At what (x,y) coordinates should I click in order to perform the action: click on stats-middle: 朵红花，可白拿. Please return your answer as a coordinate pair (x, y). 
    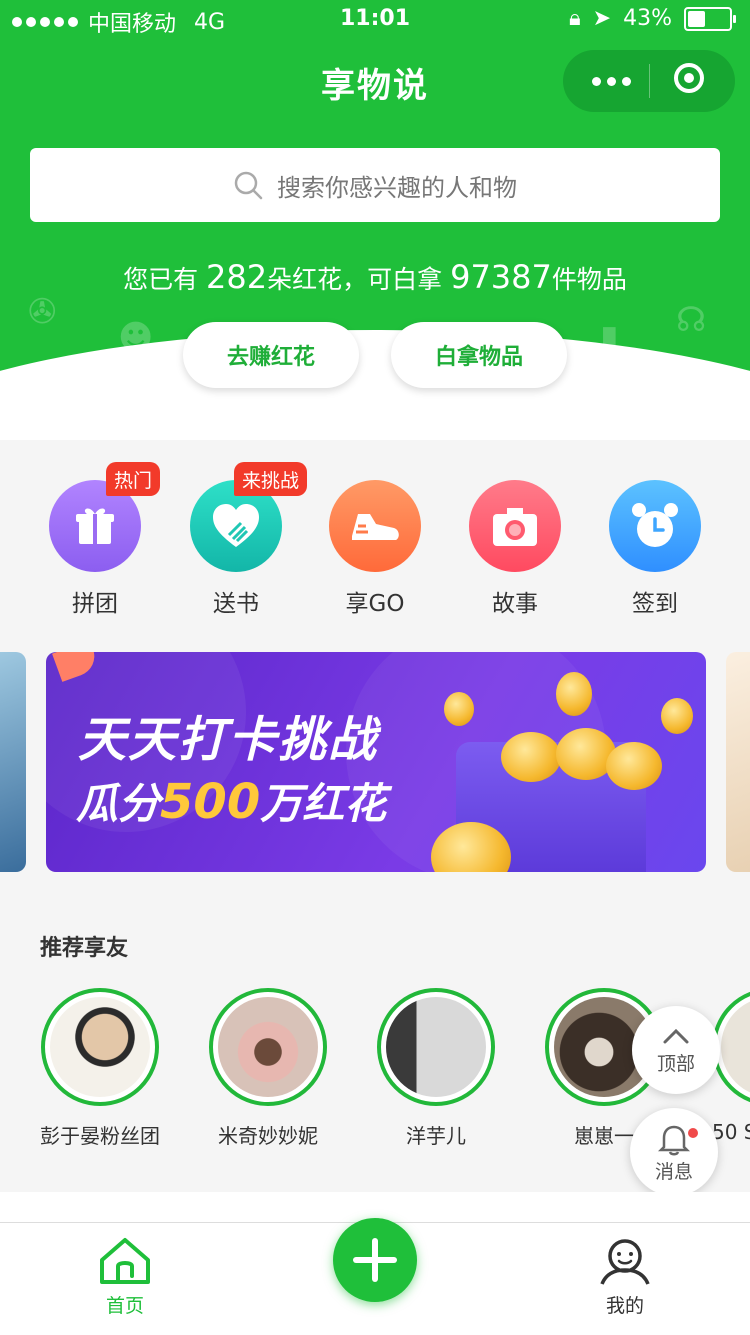
    Looking at the image, I should click on (359, 279).